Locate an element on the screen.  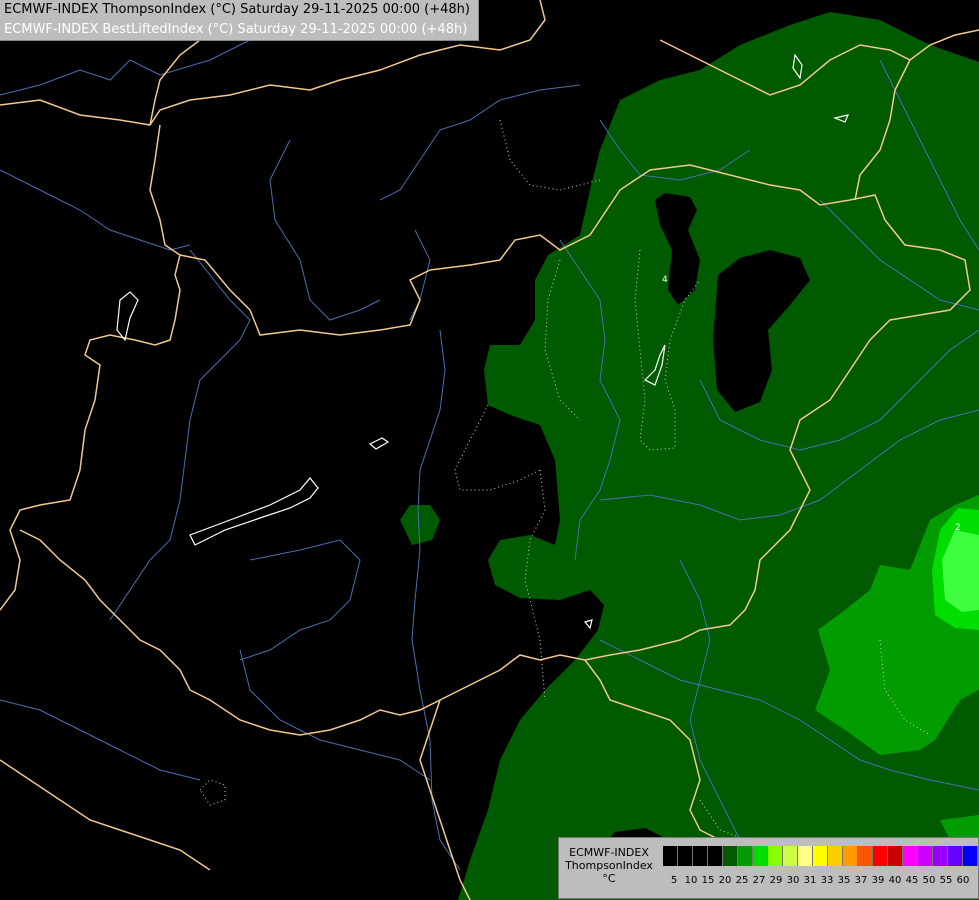
contour-label: 2 is located at coordinates (958, 528).